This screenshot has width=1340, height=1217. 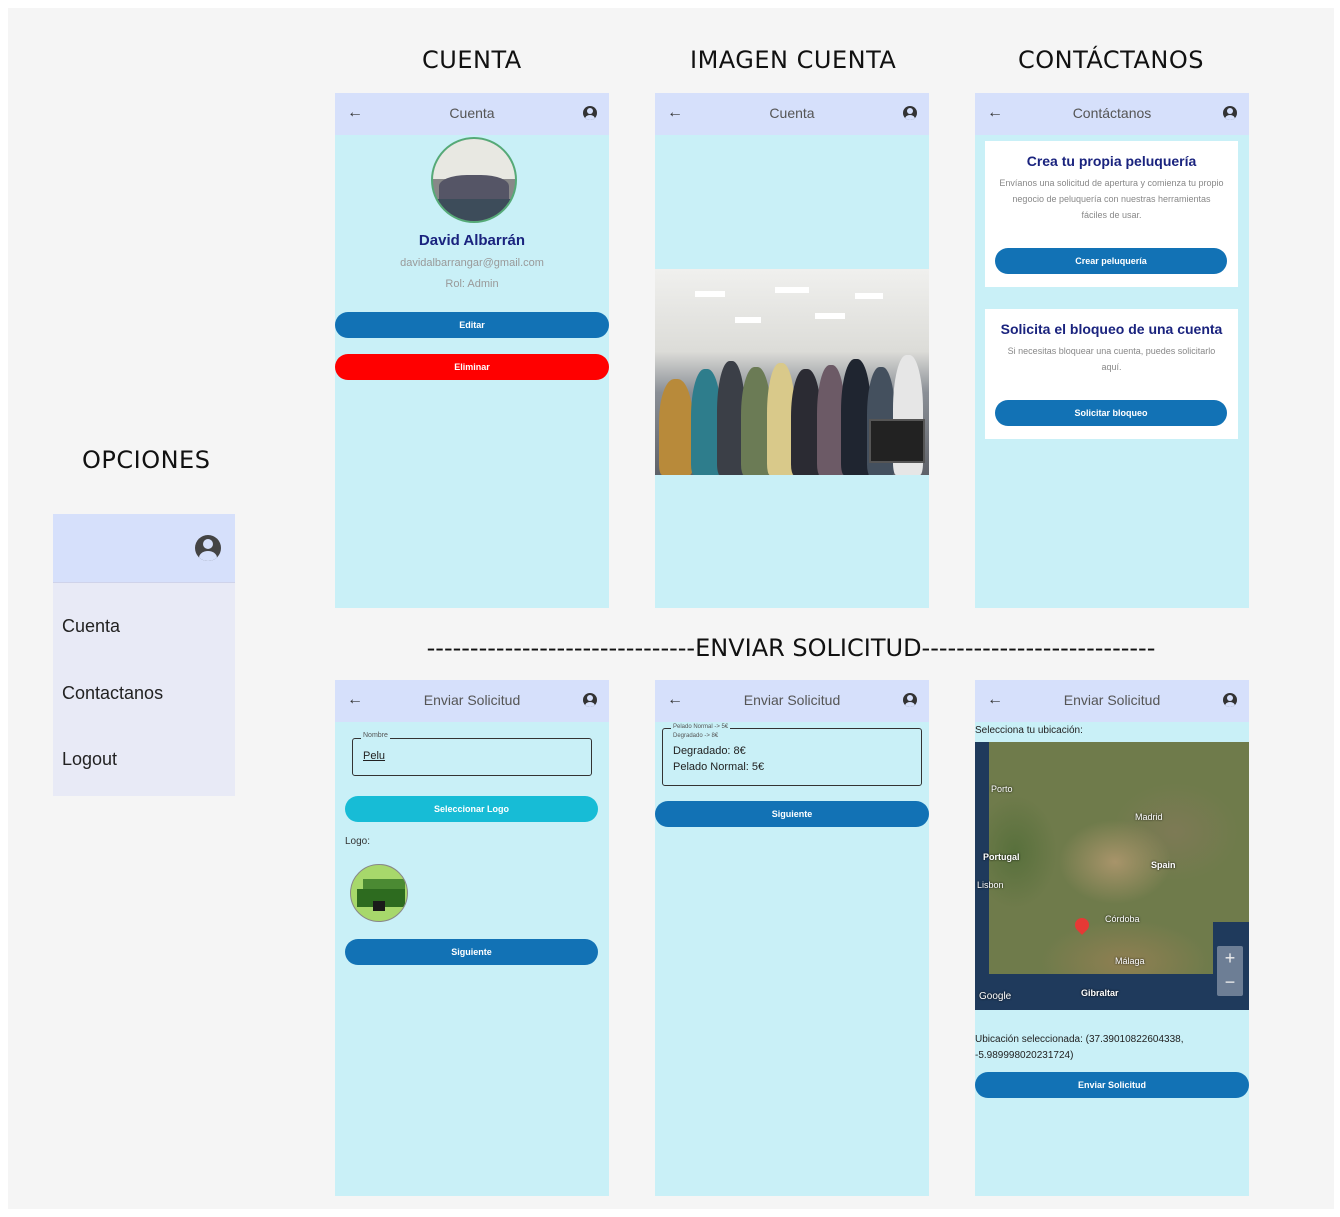 I want to click on drawer-item-contactanos: Contactanos, so click(x=112, y=693).